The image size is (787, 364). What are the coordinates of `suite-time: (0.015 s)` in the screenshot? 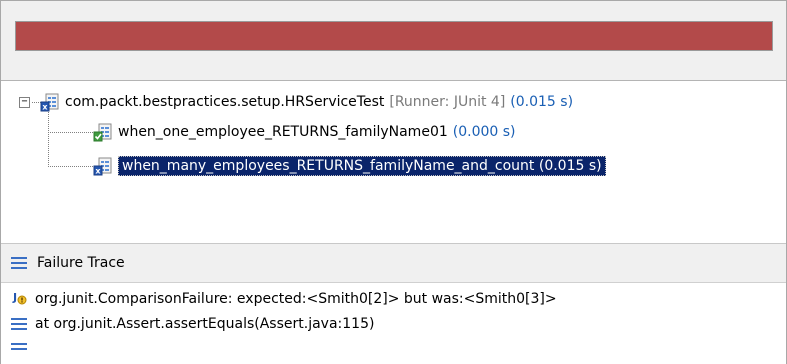 It's located at (542, 102).